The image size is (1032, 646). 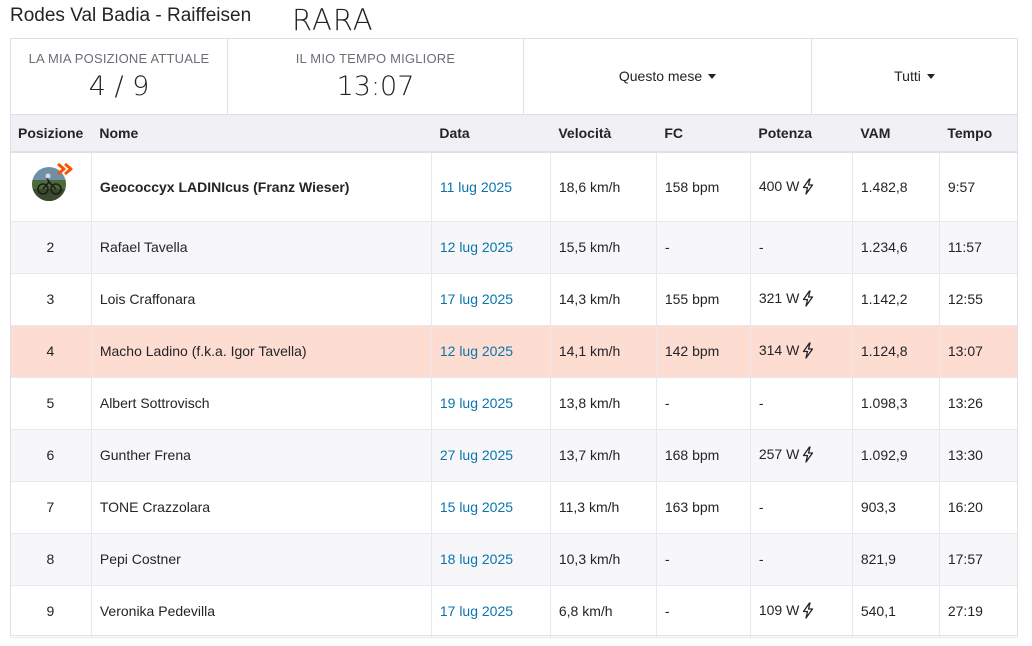 What do you see at coordinates (261, 611) in the screenshot?
I see `name-cell: Veronika Pedevilla` at bounding box center [261, 611].